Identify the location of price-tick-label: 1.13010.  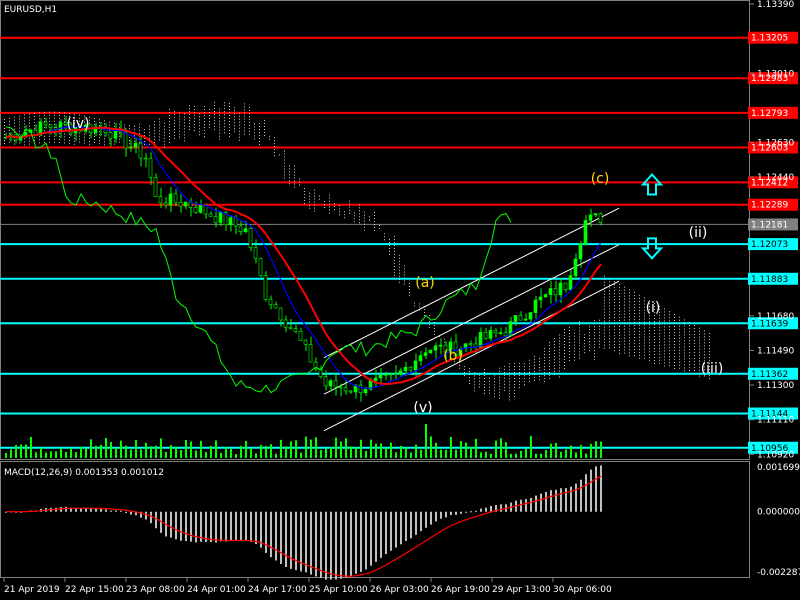
(775, 74).